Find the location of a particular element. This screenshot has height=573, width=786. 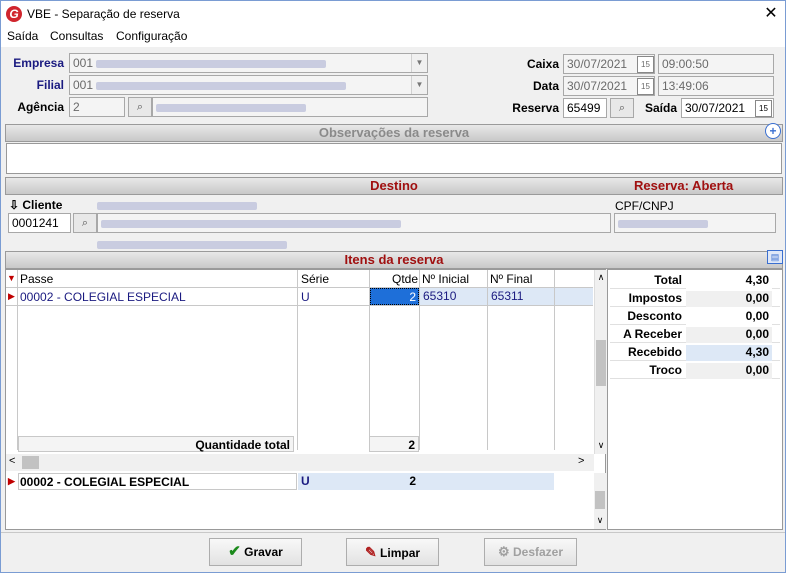

scroll-up-icon: ∧ is located at coordinates (601, 277).